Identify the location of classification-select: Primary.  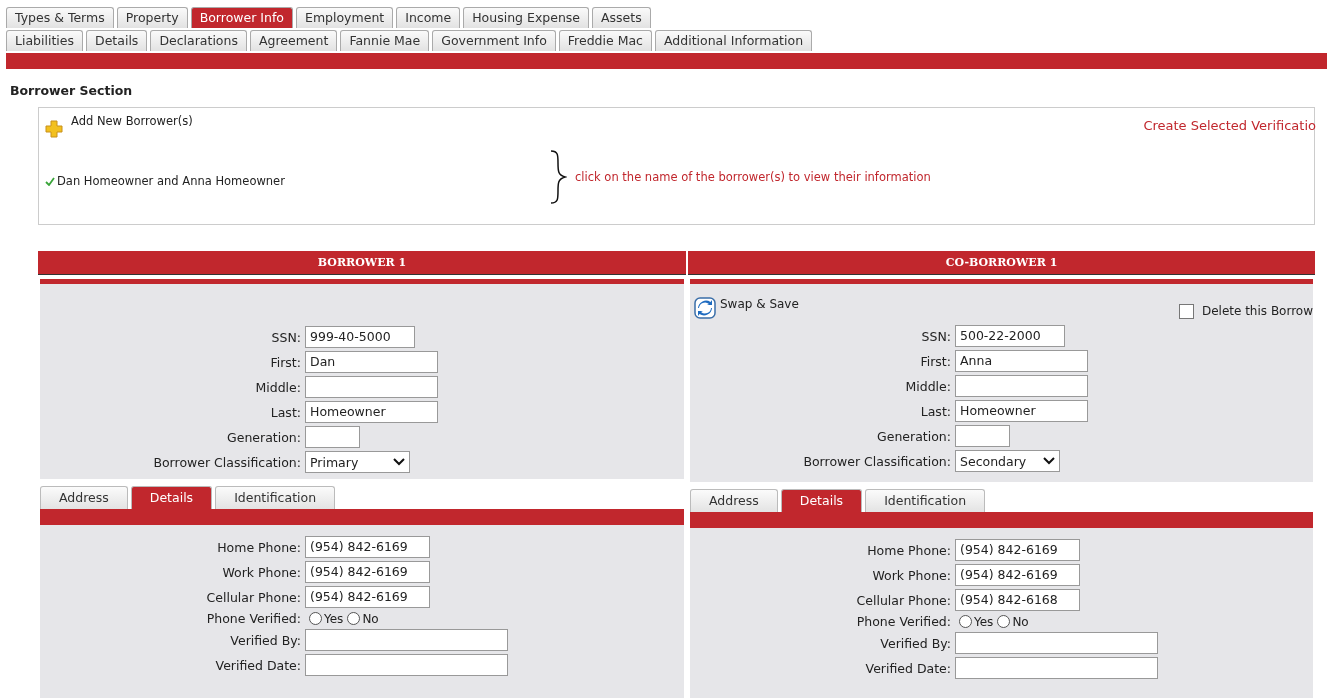
(357, 462).